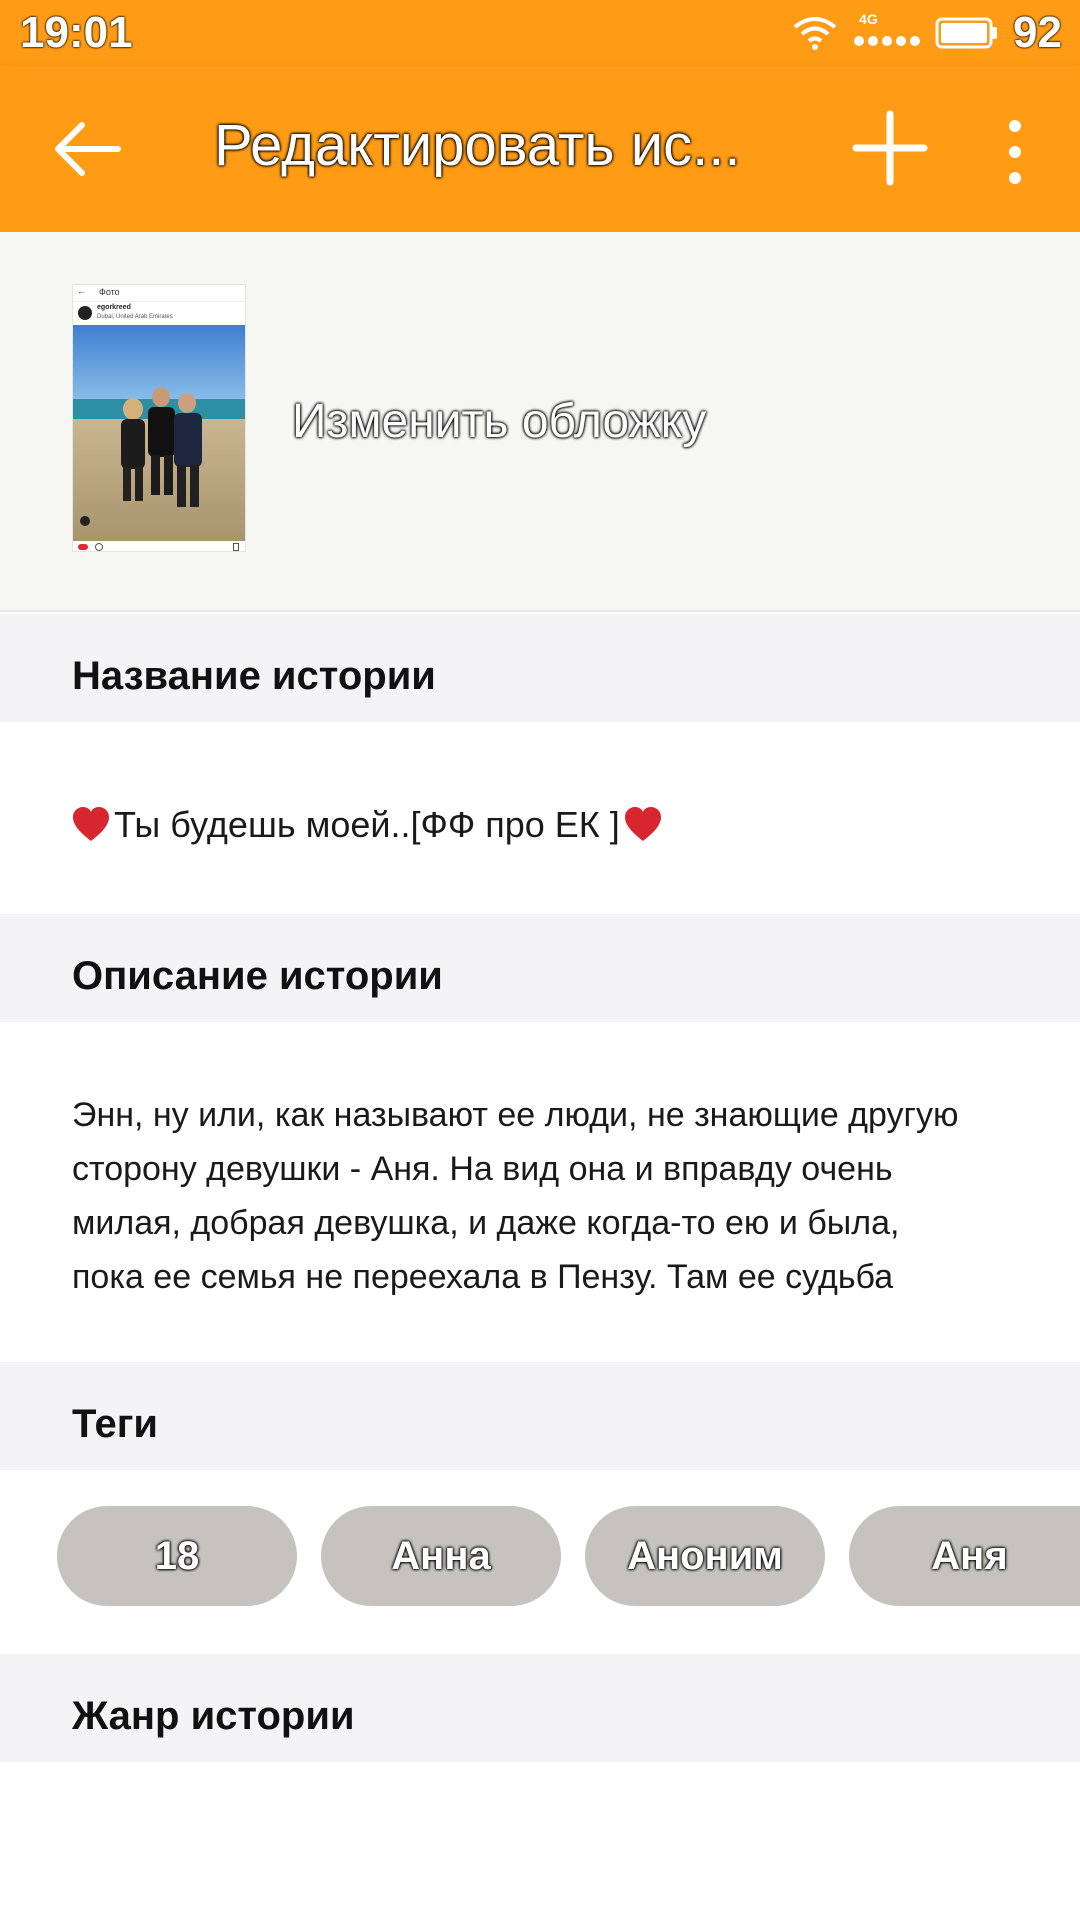 This screenshot has width=1080, height=1920. I want to click on story-name-field: Ты будешь моей..[ФФ про ЕК ], so click(367, 825).